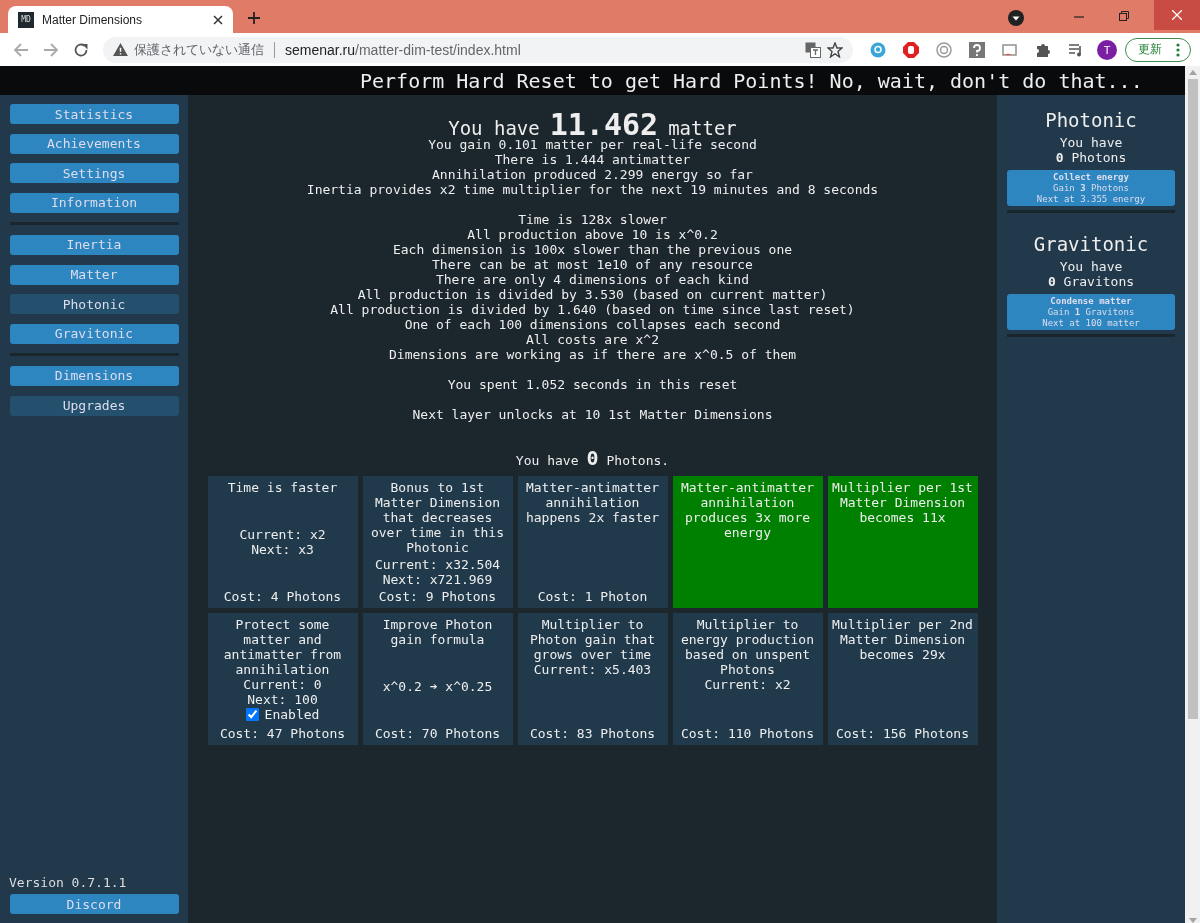 This screenshot has width=1200, height=923. What do you see at coordinates (437, 632) in the screenshot?
I see `upgrade-title: Improve Photon gain formula` at bounding box center [437, 632].